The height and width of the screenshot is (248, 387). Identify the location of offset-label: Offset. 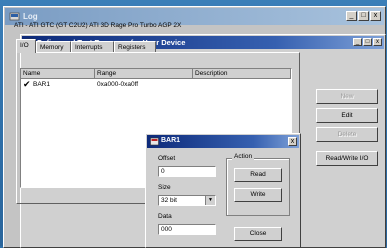
(167, 158).